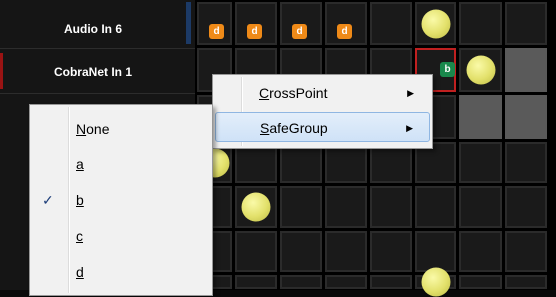 Image resolution: width=556 pixels, height=297 pixels. I want to click on submenu-item-c: c, so click(121, 236).